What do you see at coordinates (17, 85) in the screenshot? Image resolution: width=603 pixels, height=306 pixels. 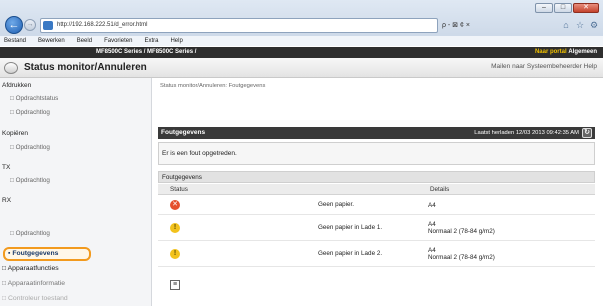 I see `sidebar-group-afdrukken: Afdrukken` at bounding box center [17, 85].